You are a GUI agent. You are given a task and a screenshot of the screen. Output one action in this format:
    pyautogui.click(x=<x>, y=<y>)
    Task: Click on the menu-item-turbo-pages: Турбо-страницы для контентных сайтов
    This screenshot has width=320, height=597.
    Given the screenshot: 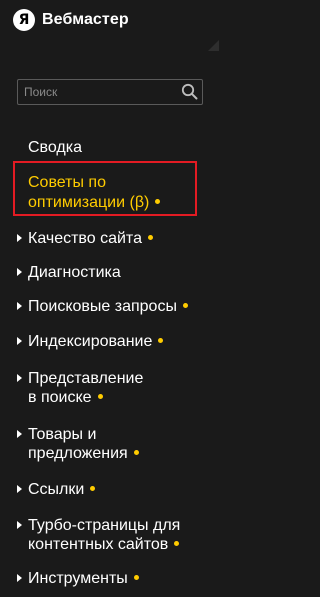 What is the action you would take?
    pyautogui.click(x=109, y=535)
    